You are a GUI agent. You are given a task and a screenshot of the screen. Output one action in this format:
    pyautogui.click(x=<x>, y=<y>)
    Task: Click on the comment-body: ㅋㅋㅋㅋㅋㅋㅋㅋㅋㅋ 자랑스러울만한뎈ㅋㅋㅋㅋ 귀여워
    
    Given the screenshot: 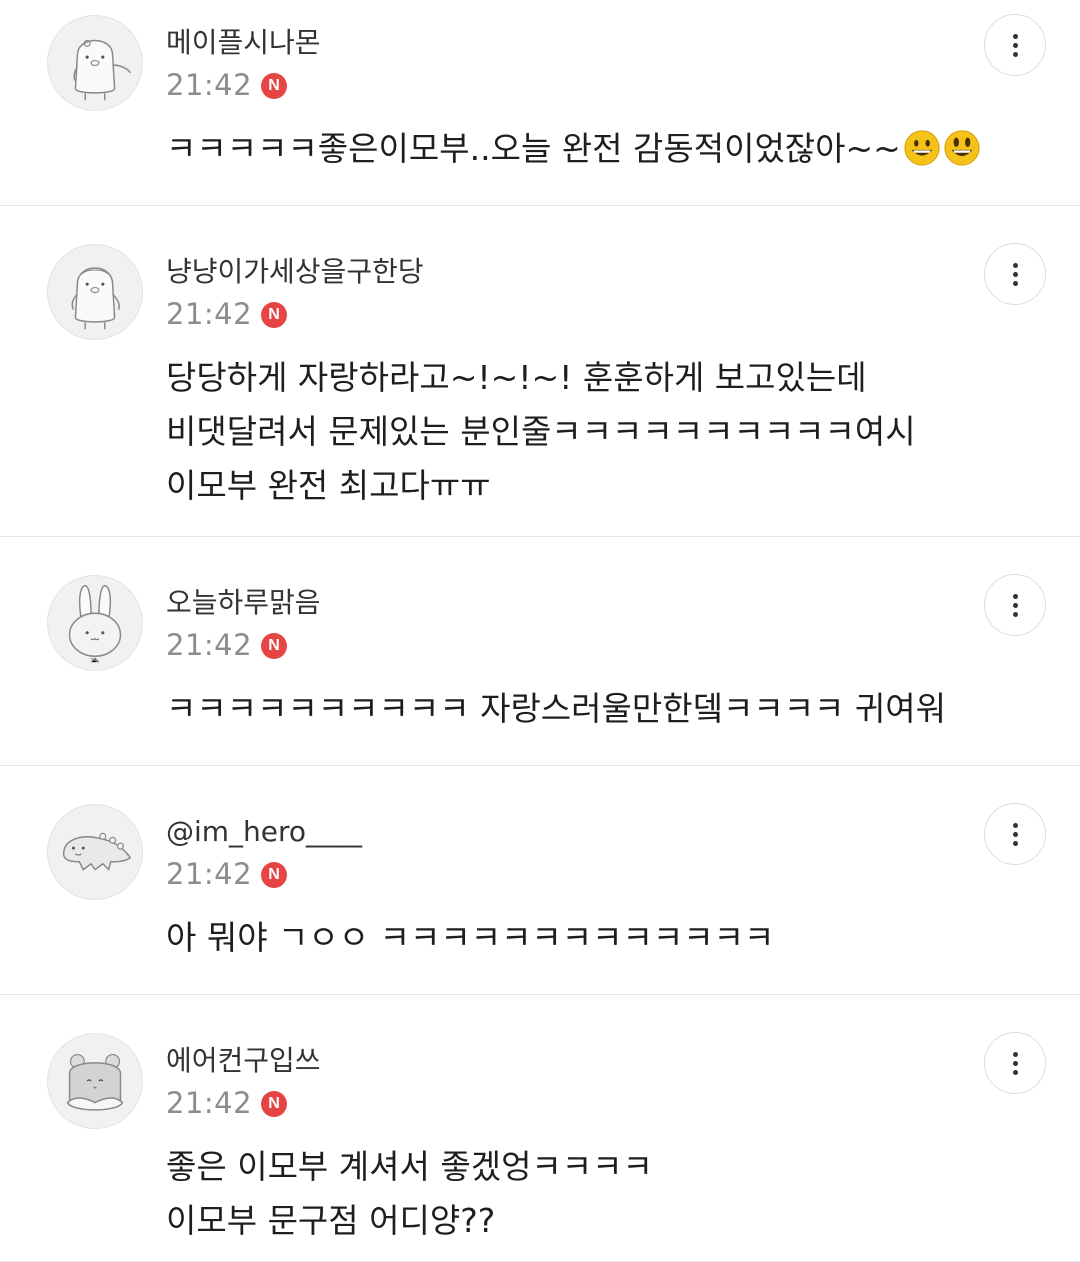 What is the action you would take?
    pyautogui.click(x=603, y=709)
    